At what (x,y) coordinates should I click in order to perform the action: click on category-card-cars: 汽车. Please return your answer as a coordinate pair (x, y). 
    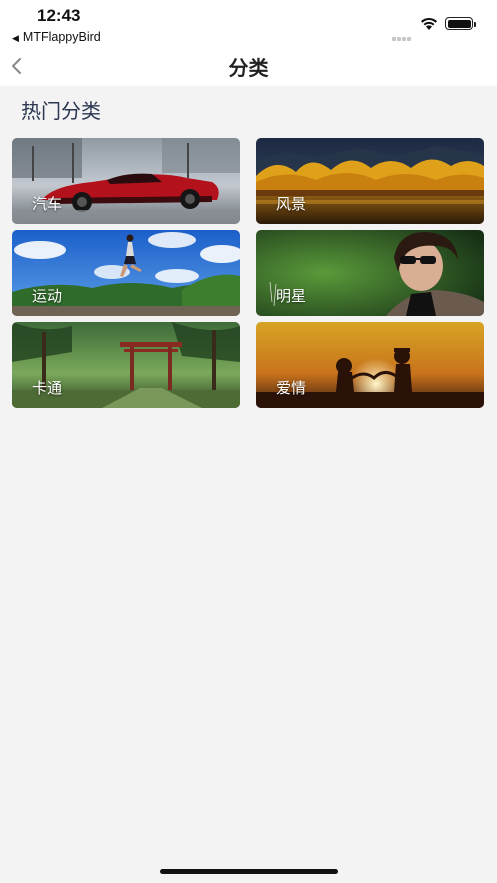
    Looking at the image, I should click on (126, 181).